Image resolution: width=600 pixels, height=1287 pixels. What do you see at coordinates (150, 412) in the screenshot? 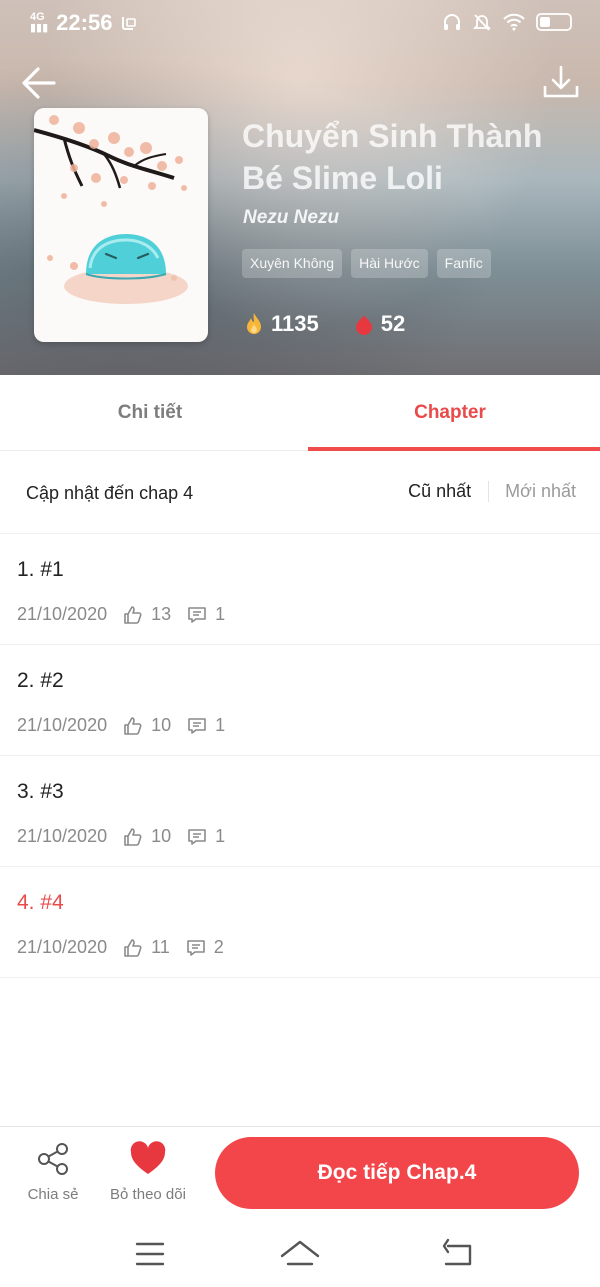
I see `tab-details: Chi tiết` at bounding box center [150, 412].